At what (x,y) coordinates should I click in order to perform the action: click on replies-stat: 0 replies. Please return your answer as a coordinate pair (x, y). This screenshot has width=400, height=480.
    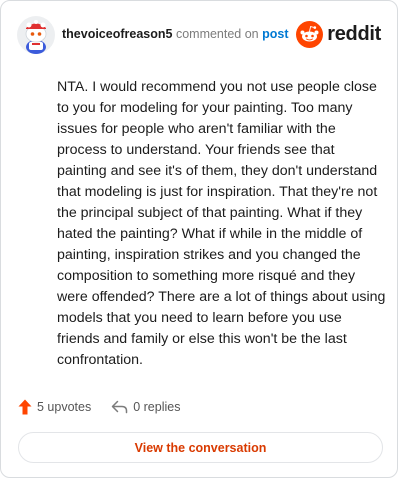
    Looking at the image, I should click on (145, 407).